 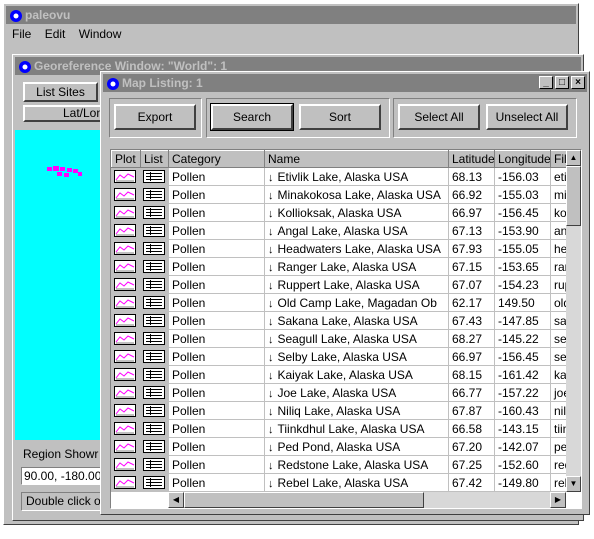 I want to click on menu-edit: Edit, so click(x=55, y=34).